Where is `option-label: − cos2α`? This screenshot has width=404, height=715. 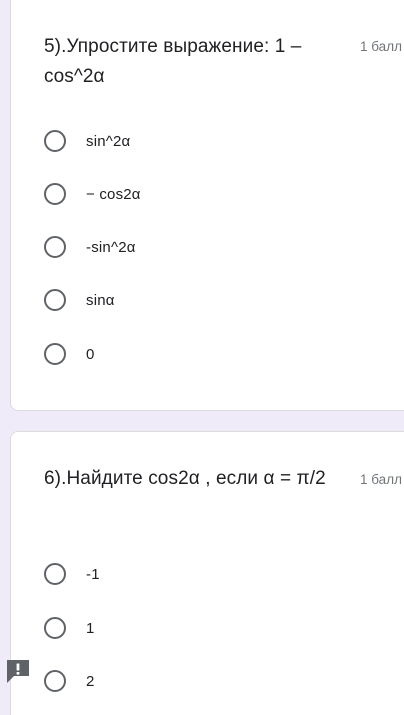
option-label: − cos2α is located at coordinates (113, 194).